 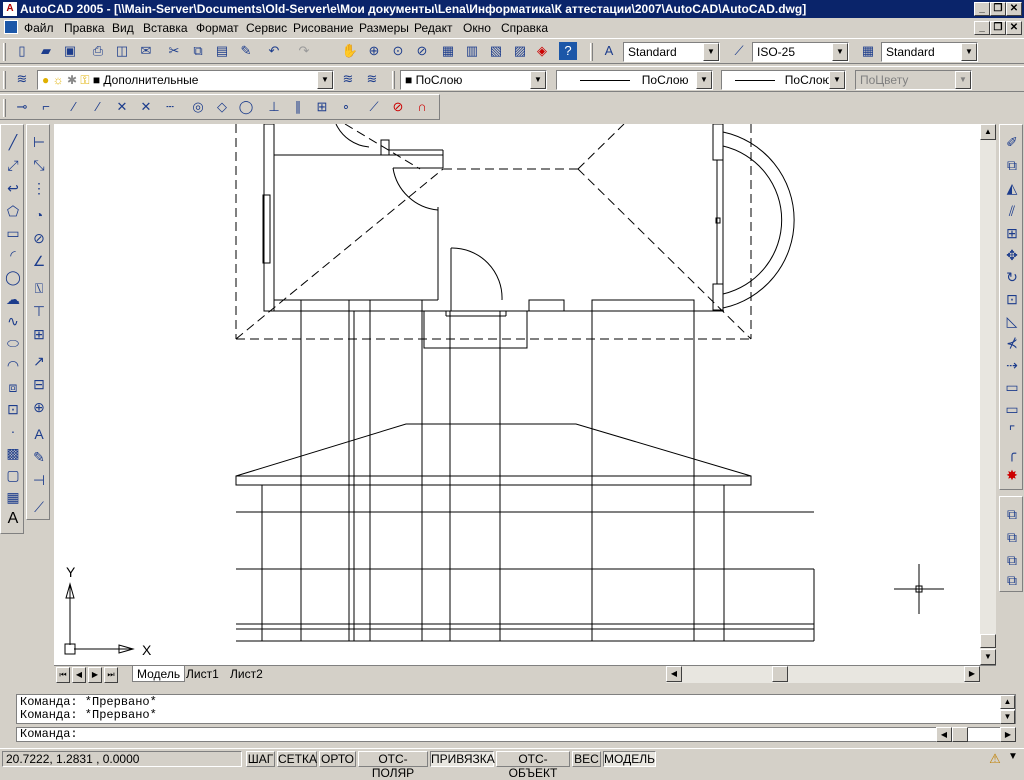 What do you see at coordinates (1012, 188) in the screenshot?
I see `mirror-icon: ◭` at bounding box center [1012, 188].